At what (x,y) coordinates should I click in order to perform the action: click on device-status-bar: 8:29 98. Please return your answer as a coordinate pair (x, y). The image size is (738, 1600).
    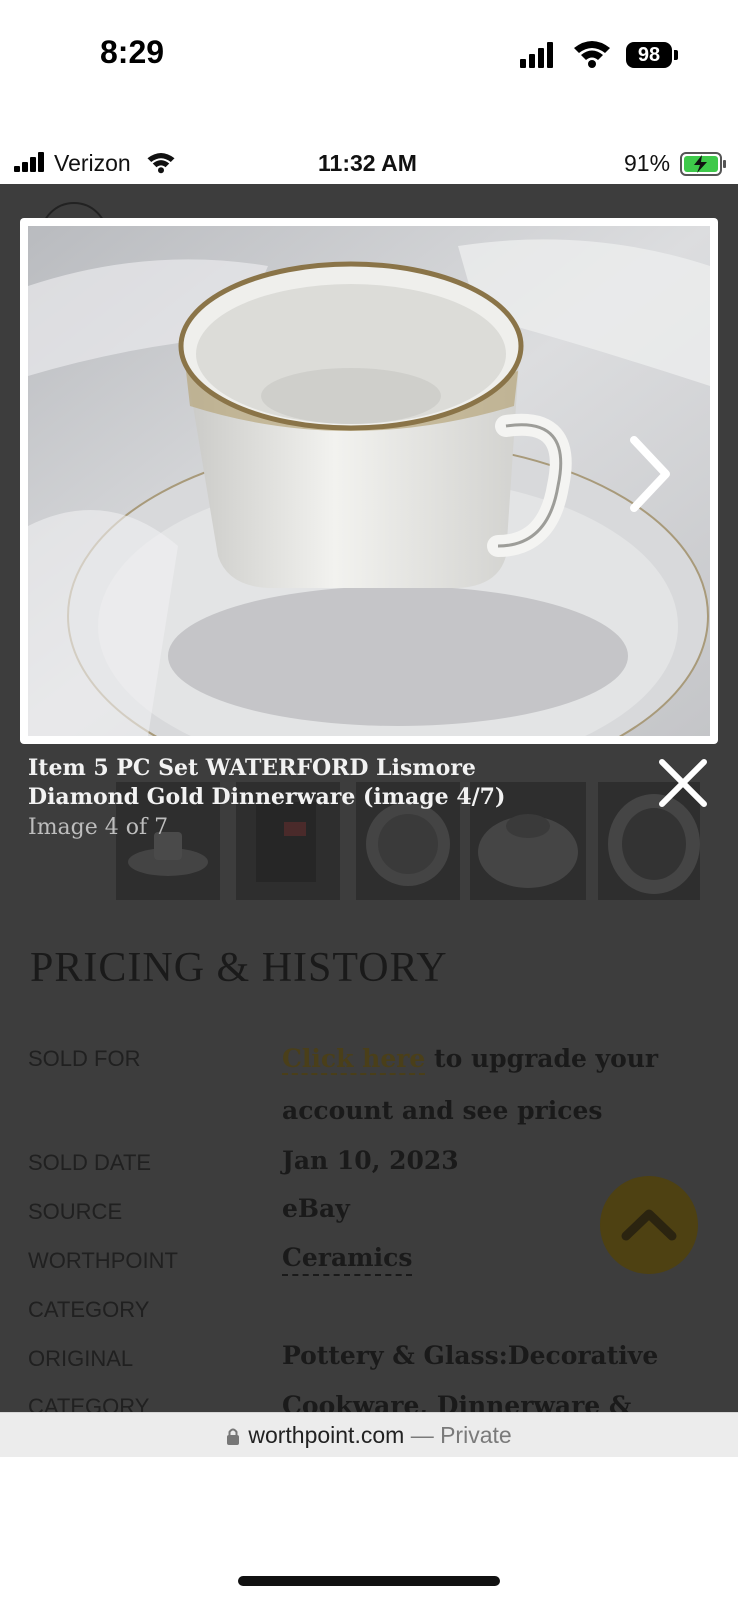
    Looking at the image, I should click on (369, 55).